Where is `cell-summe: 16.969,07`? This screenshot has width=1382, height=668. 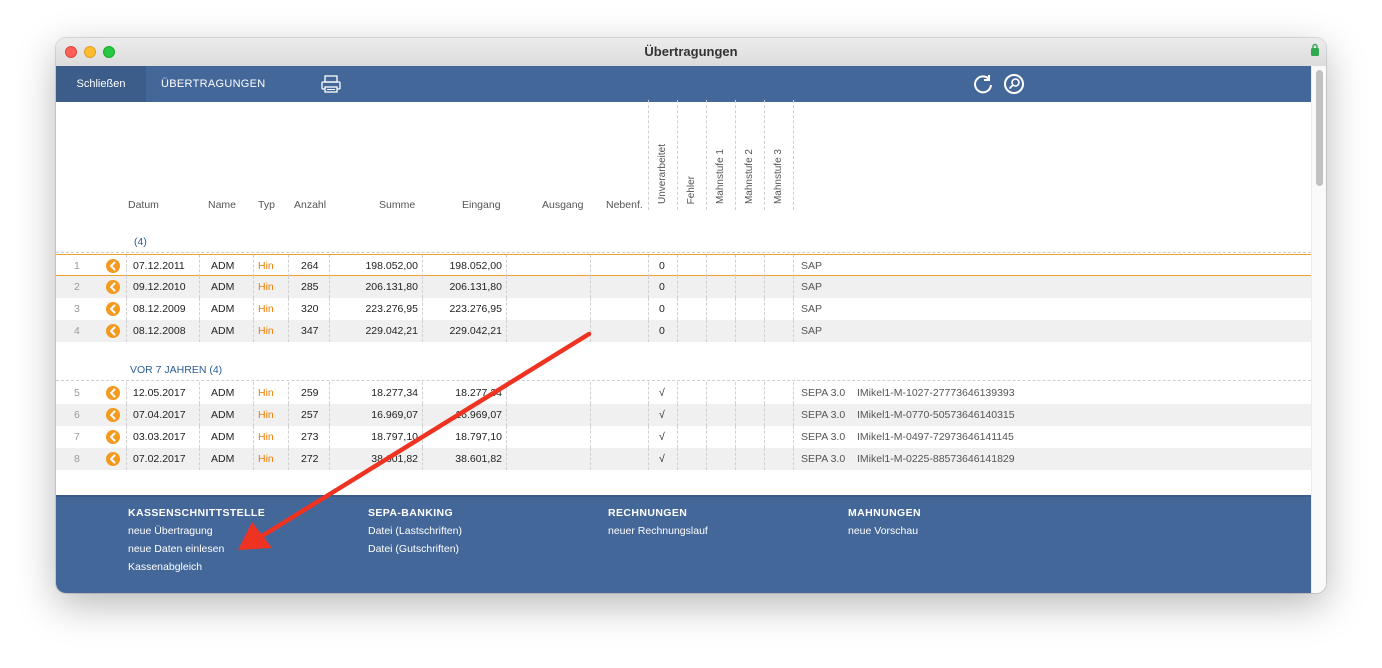 cell-summe: 16.969,07 is located at coordinates (394, 415).